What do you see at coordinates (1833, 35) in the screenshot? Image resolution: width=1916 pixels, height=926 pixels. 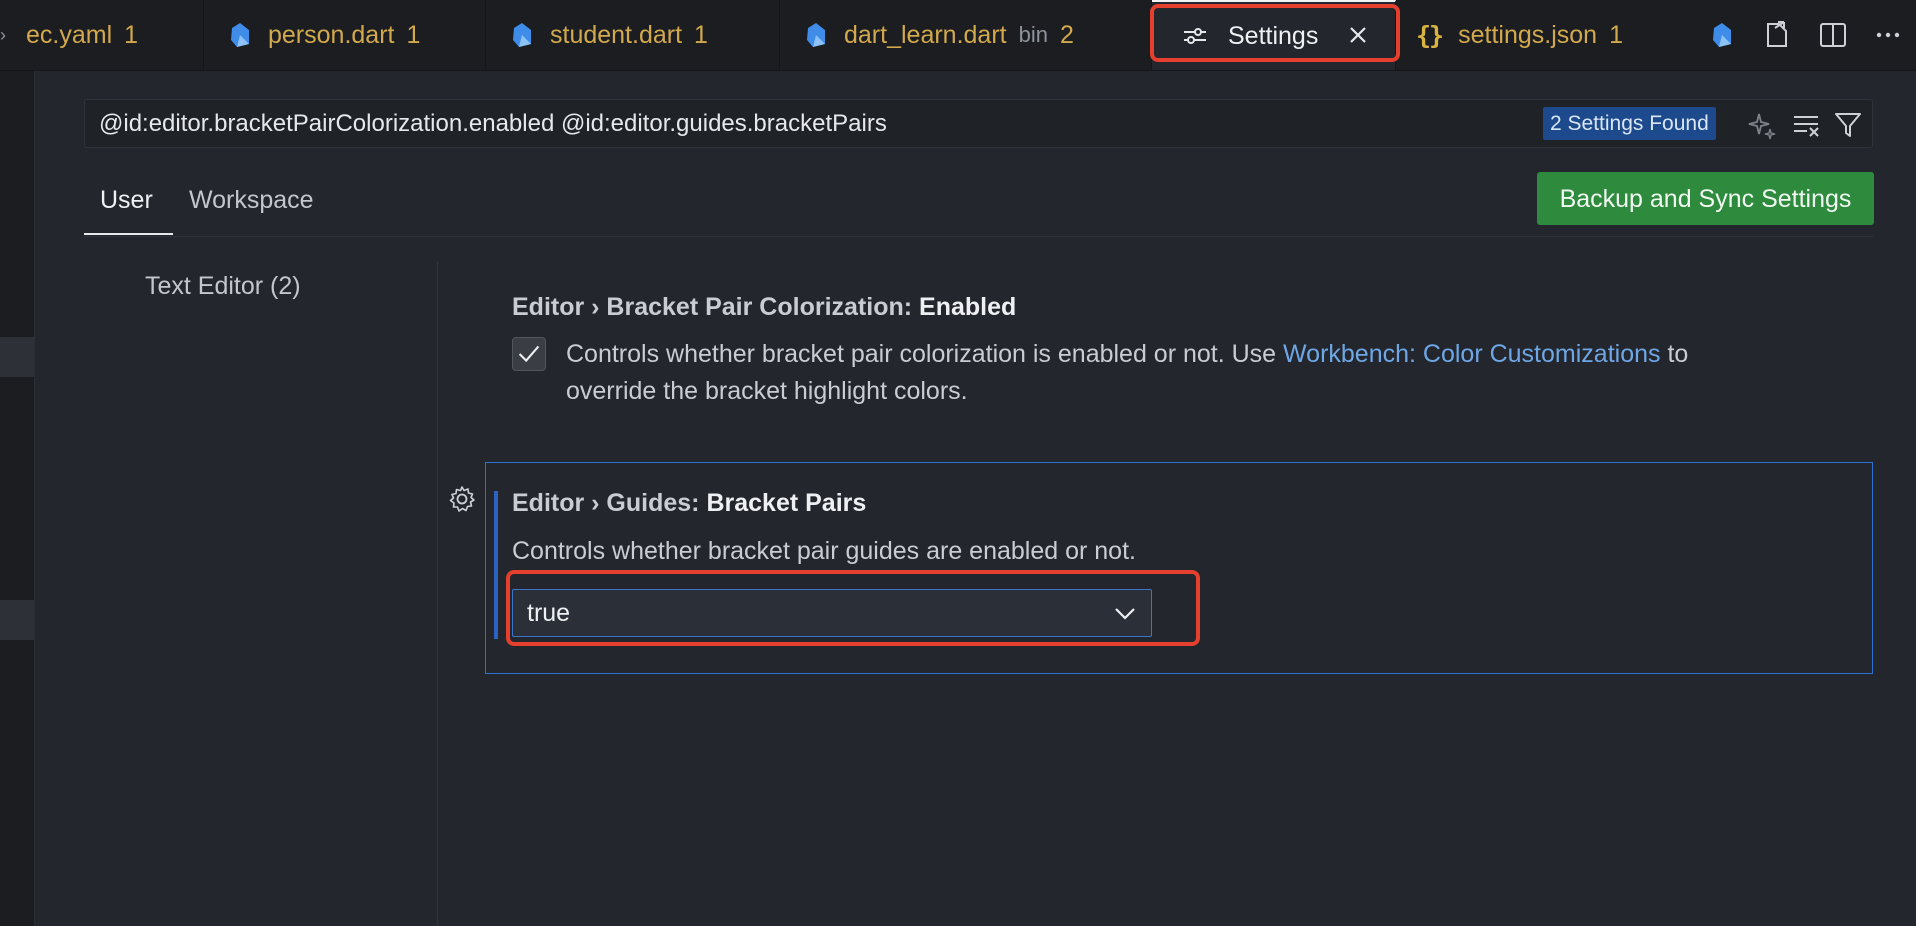 I see `split-editor-icon` at bounding box center [1833, 35].